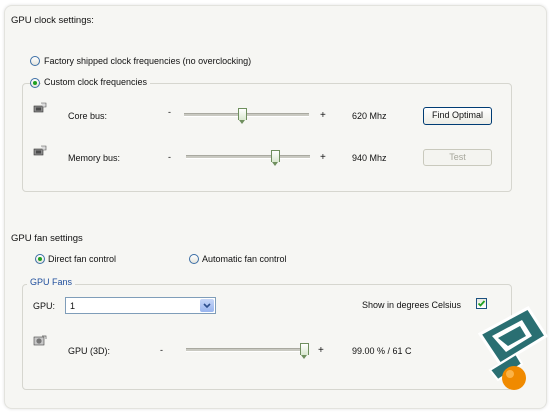 The image size is (550, 412). I want to click on fan-icon, so click(40, 340).